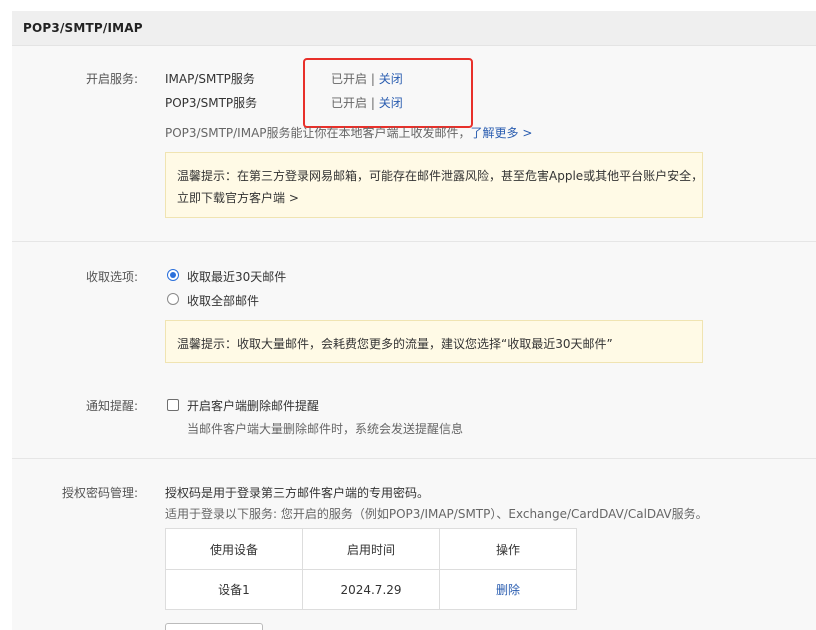 This screenshot has width=816, height=630. I want to click on download-client-link: 立即下载官方客户端 >, so click(238, 197).